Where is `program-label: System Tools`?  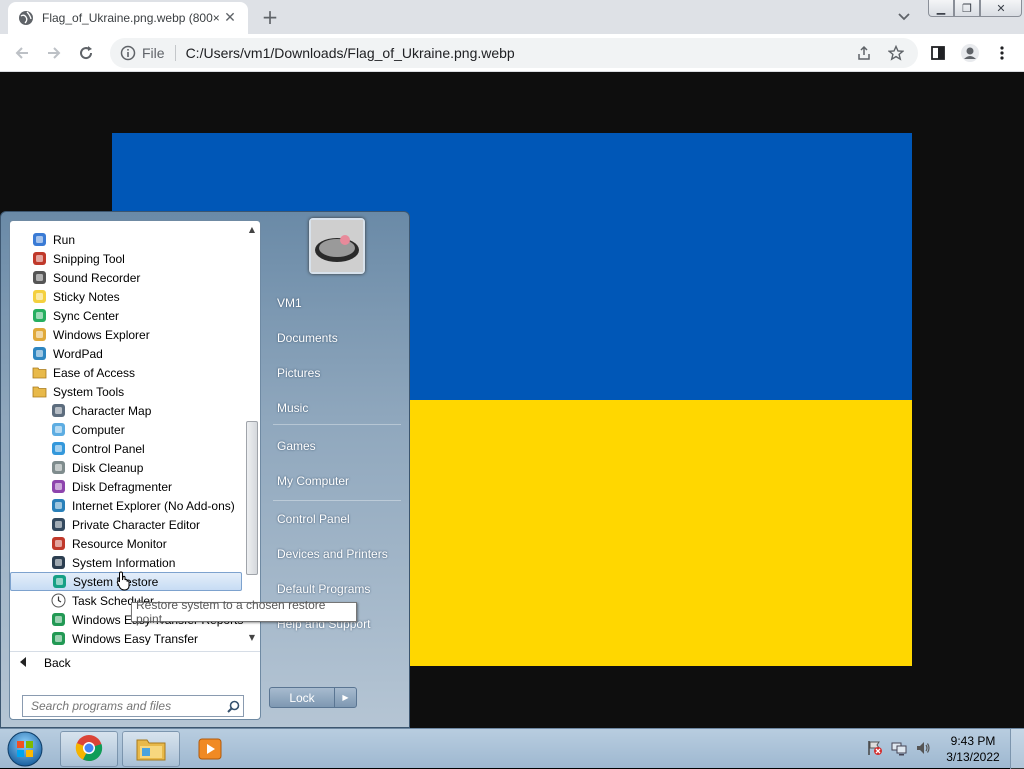
program-label: System Tools is located at coordinates (89, 391).